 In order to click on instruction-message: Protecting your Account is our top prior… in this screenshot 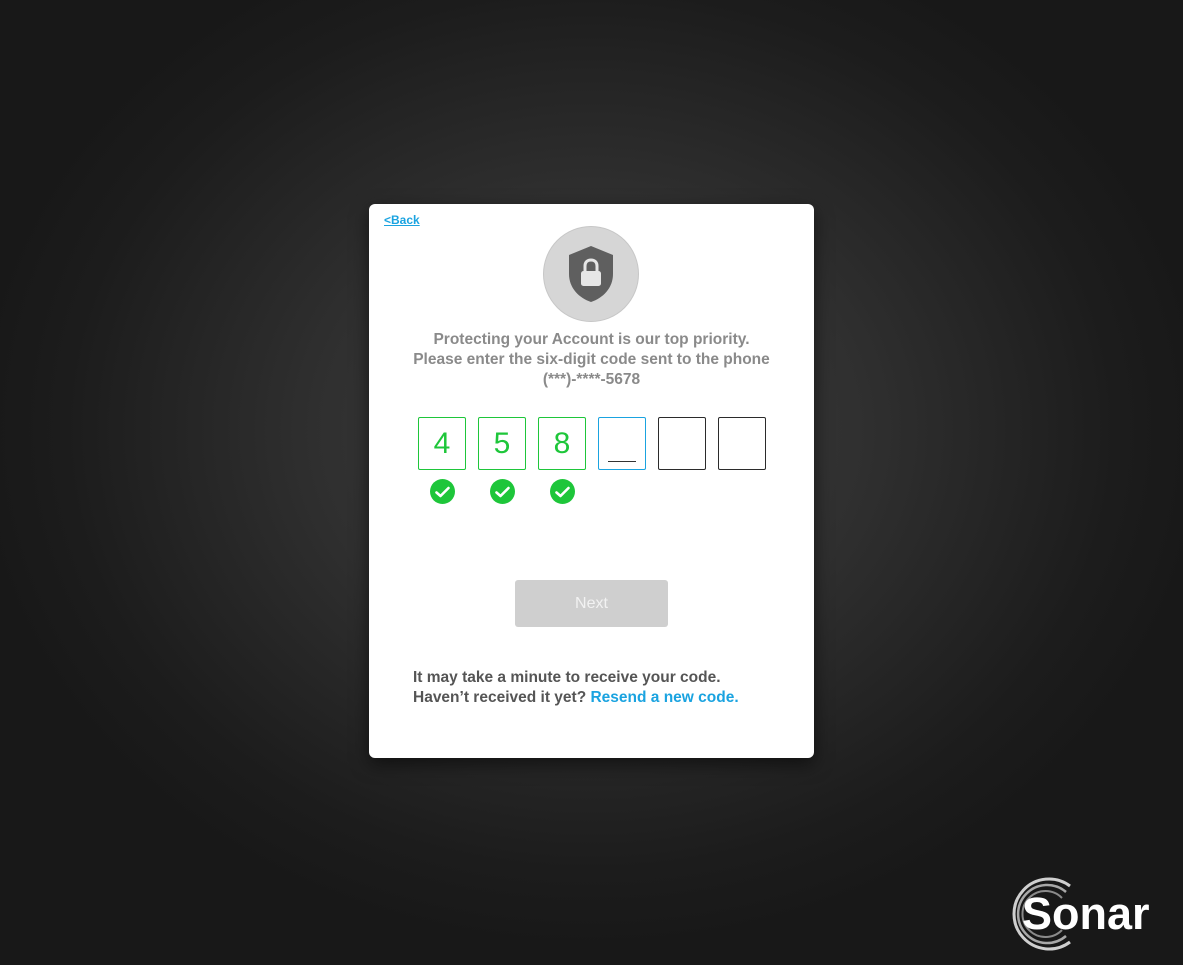, I will do `click(591, 359)`.